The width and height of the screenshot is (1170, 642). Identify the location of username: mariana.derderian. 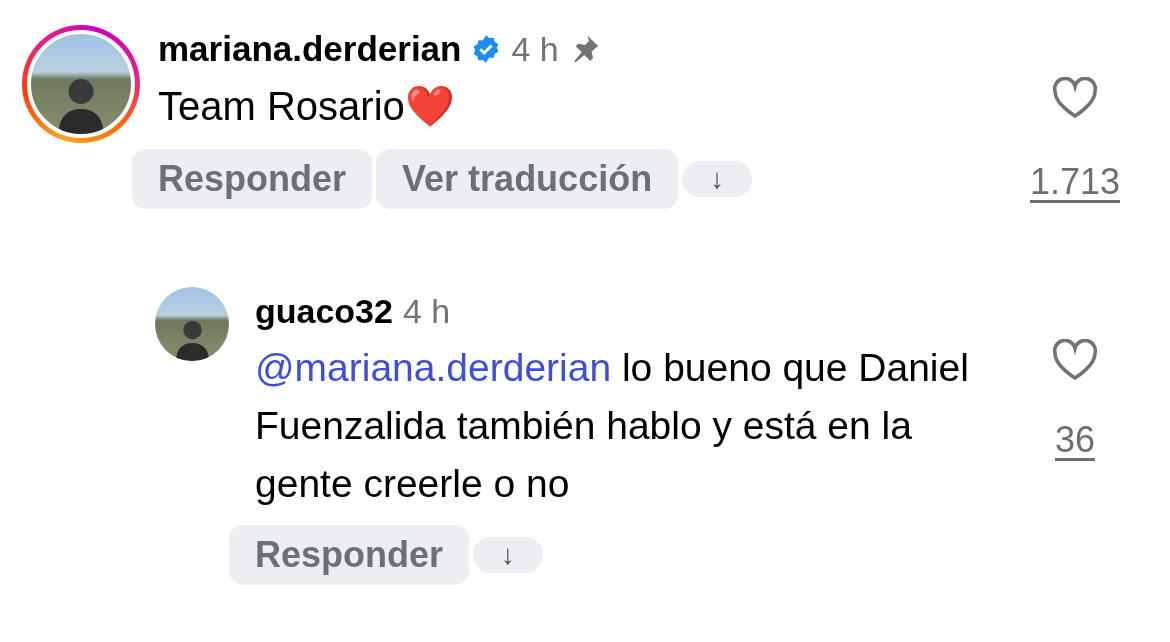
(310, 49).